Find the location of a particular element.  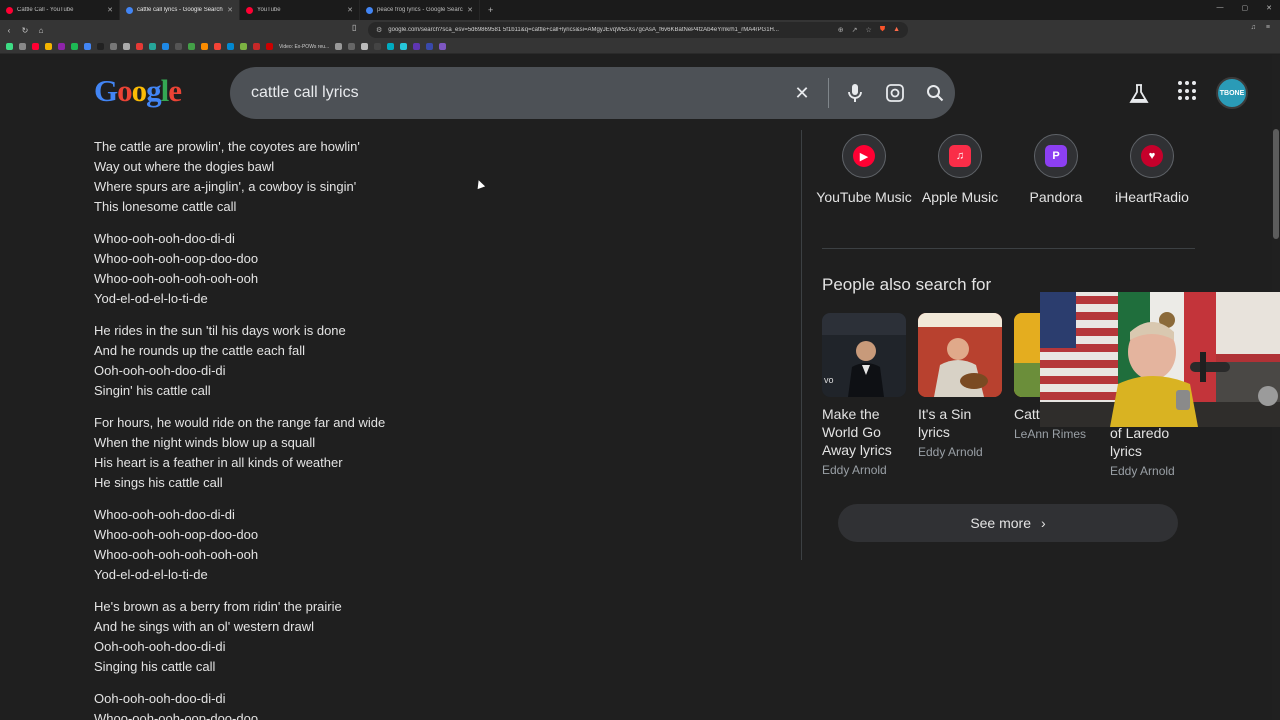

search-icon is located at coordinates (935, 93).